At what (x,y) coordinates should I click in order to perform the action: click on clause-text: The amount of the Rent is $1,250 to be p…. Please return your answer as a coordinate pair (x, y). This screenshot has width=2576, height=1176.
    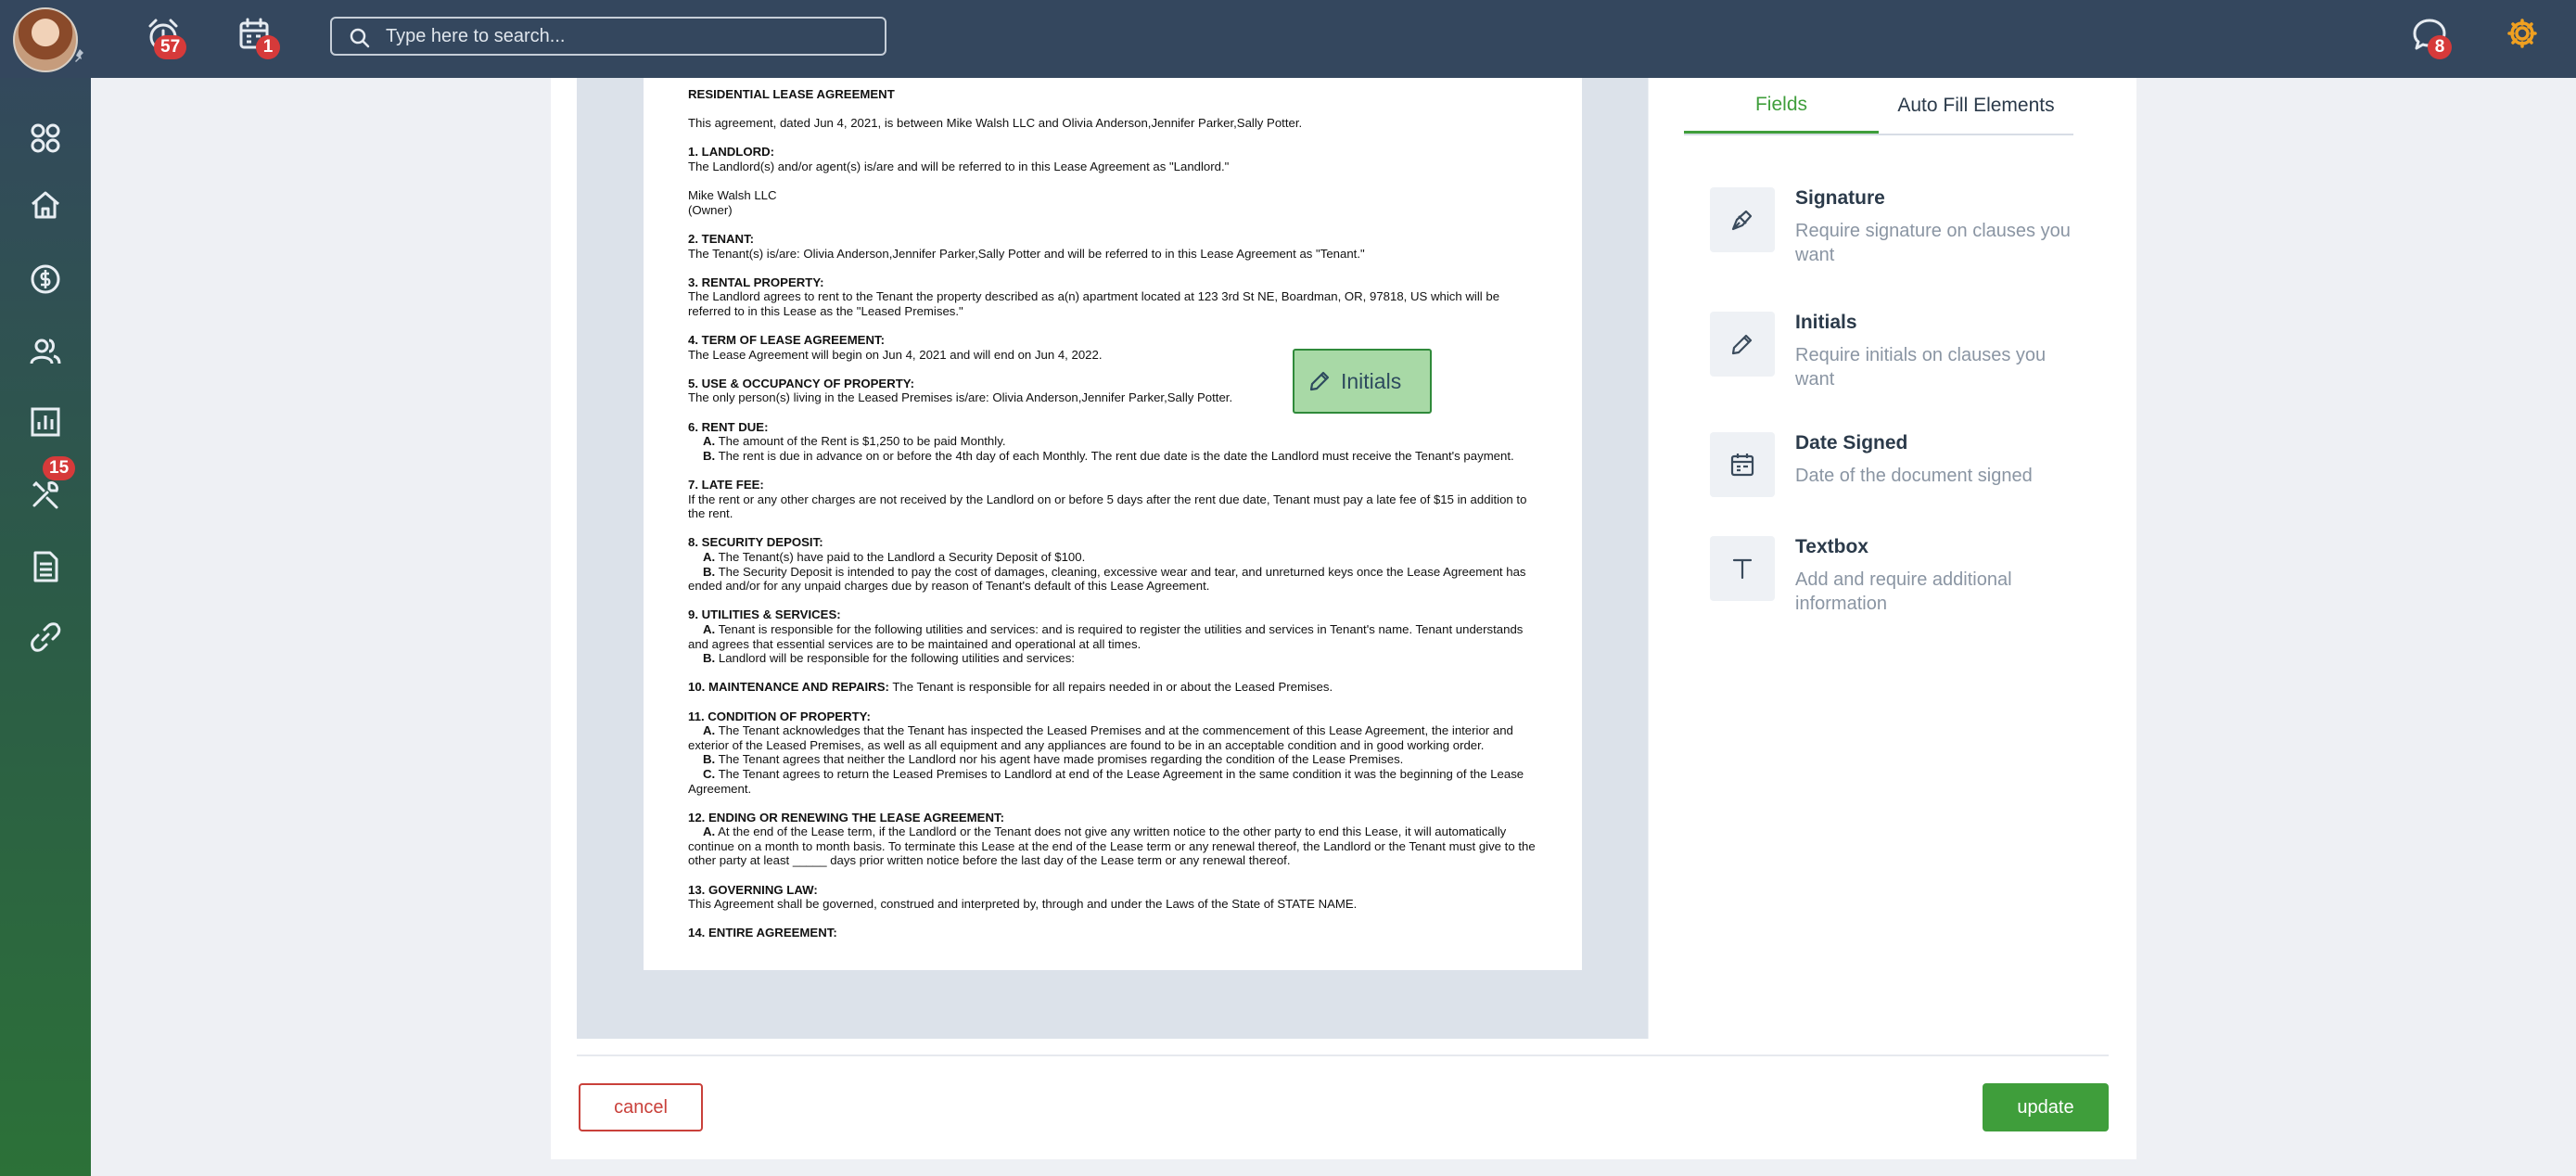
    Looking at the image, I should click on (862, 441).